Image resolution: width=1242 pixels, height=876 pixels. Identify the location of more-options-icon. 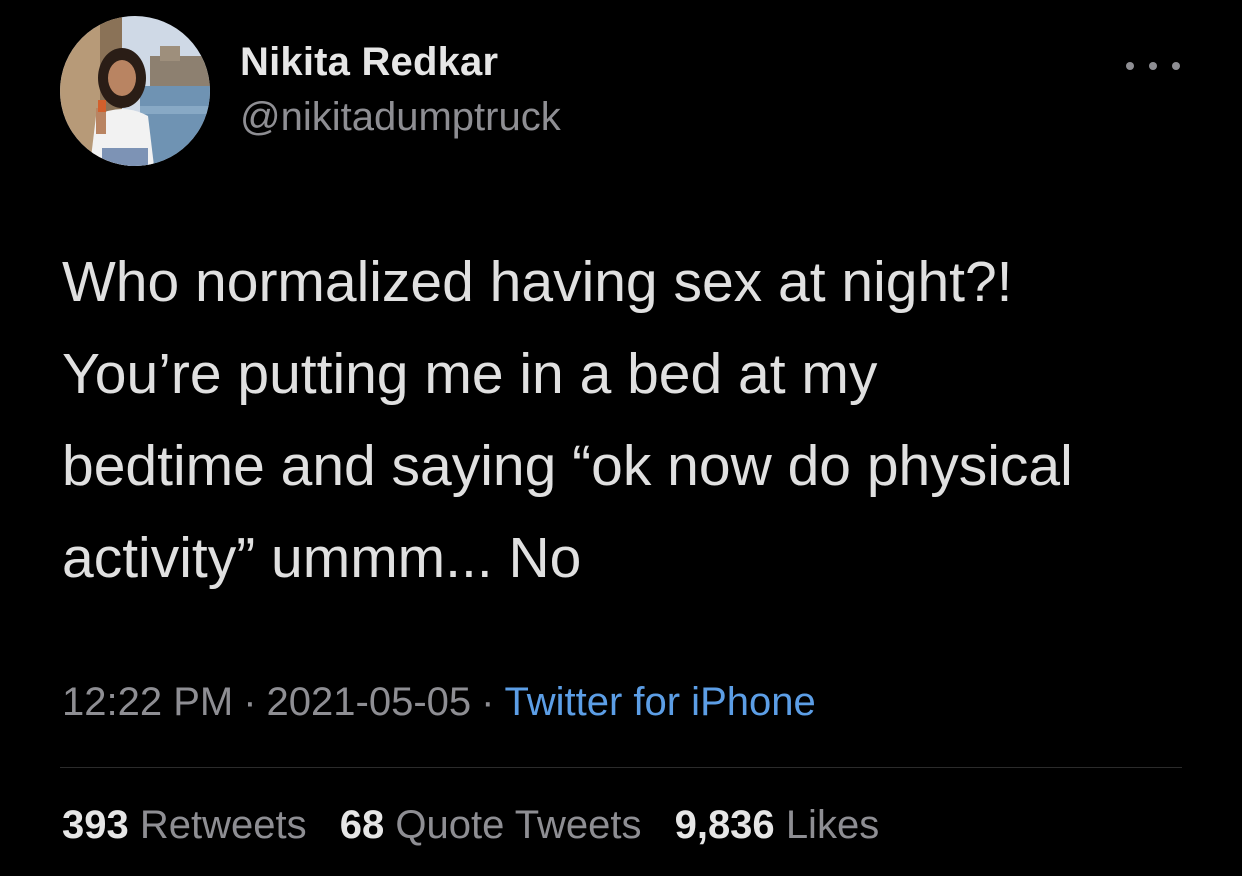
(1153, 66).